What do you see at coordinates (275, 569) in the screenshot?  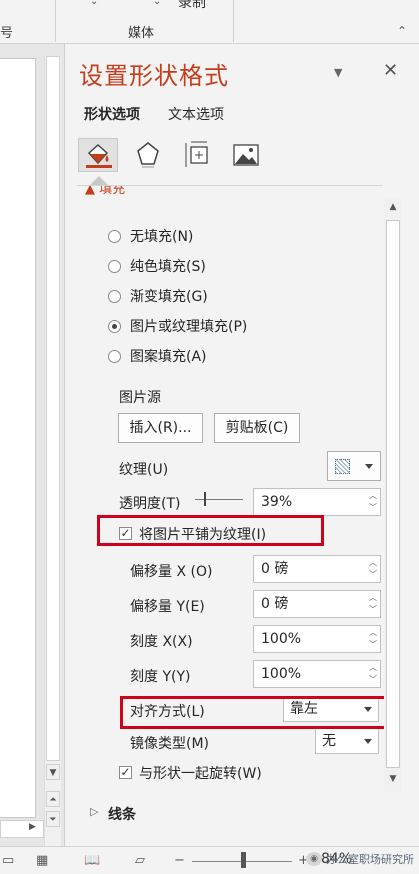 I see `offset-x-value: 0 磅` at bounding box center [275, 569].